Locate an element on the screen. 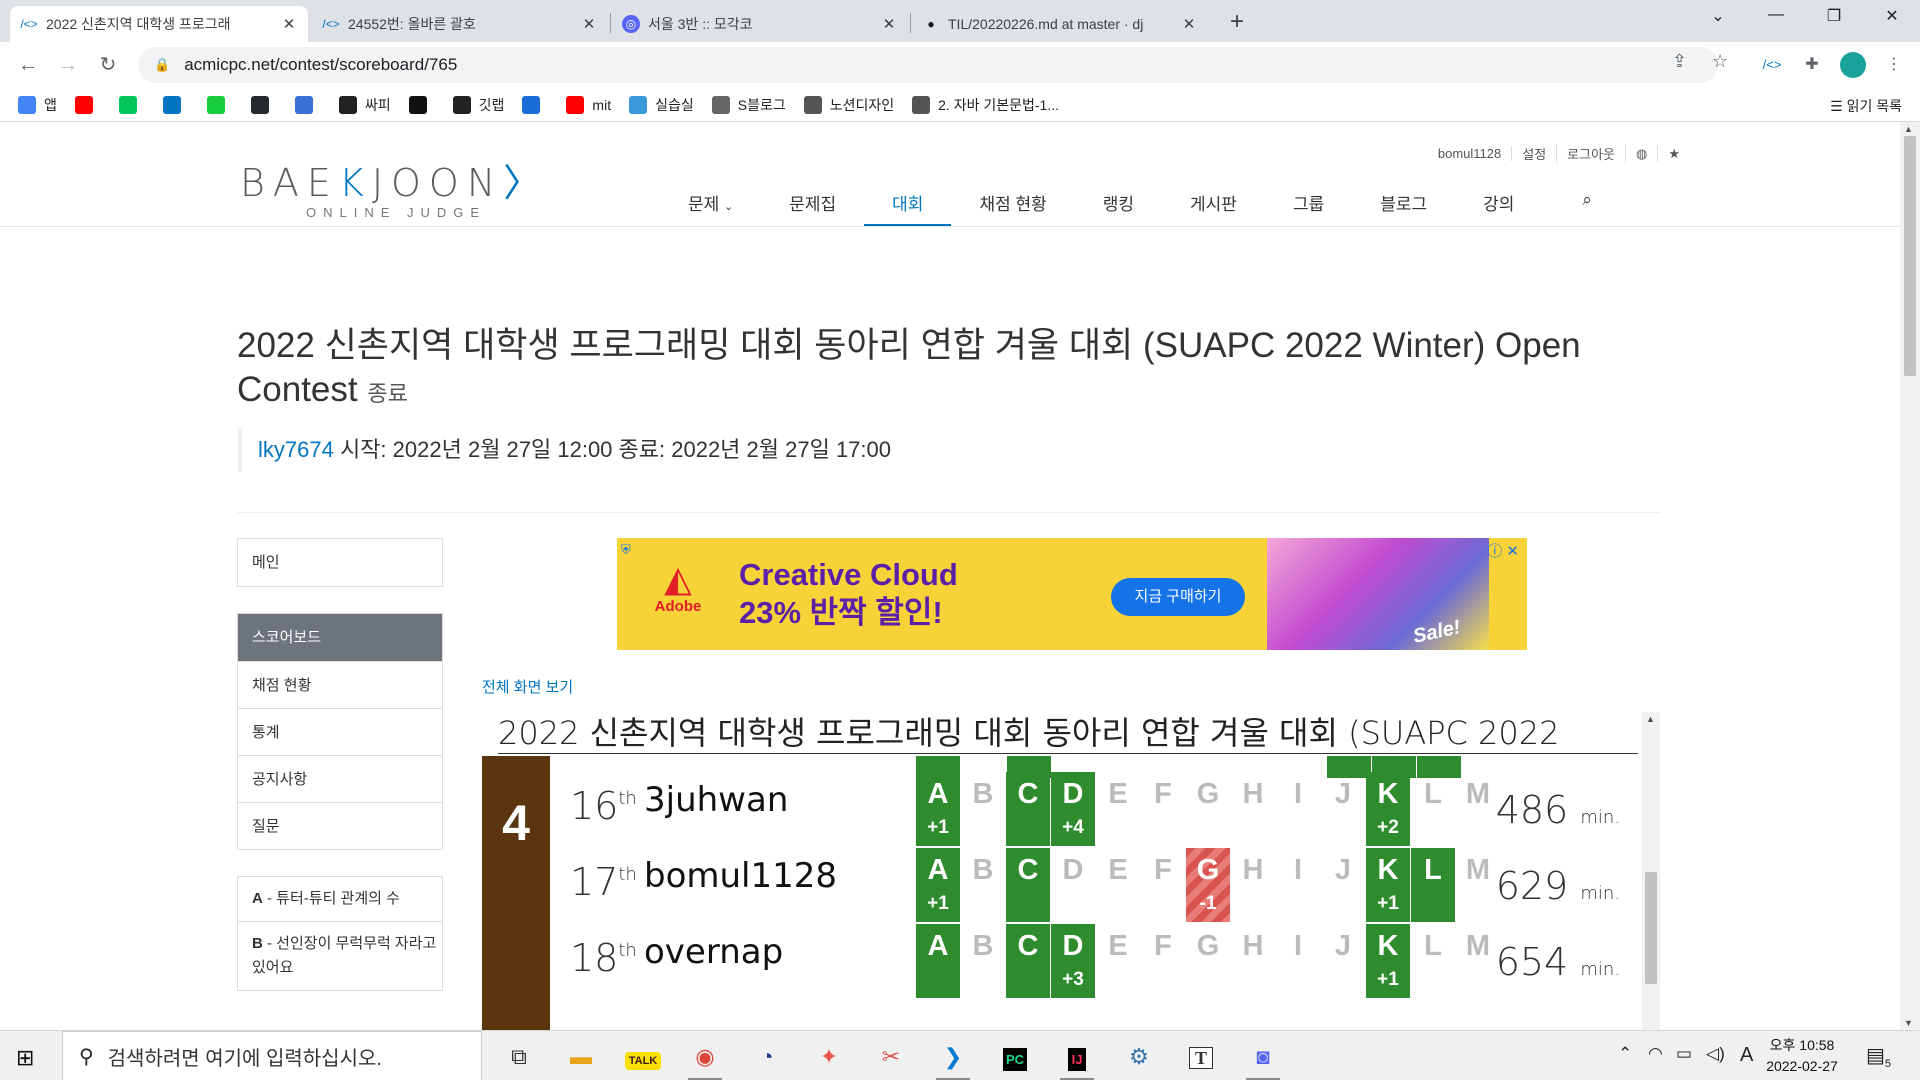 The width and height of the screenshot is (1920, 1080). python-icon: ⚙ is located at coordinates (1139, 1057).